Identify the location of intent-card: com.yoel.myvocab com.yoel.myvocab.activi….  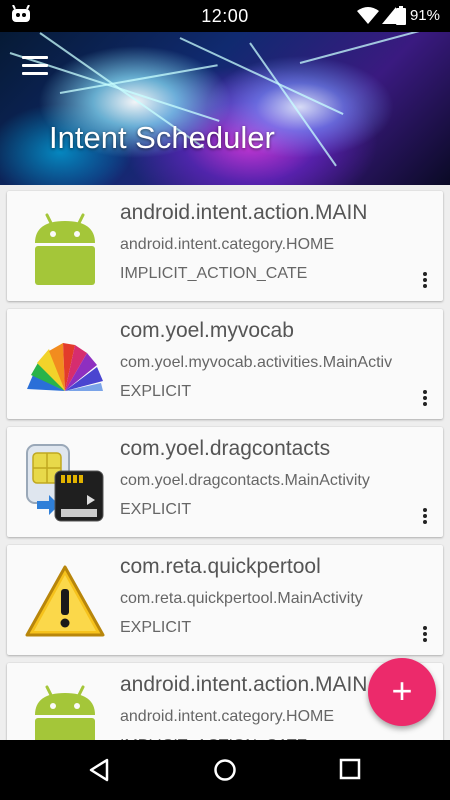
(225, 364).